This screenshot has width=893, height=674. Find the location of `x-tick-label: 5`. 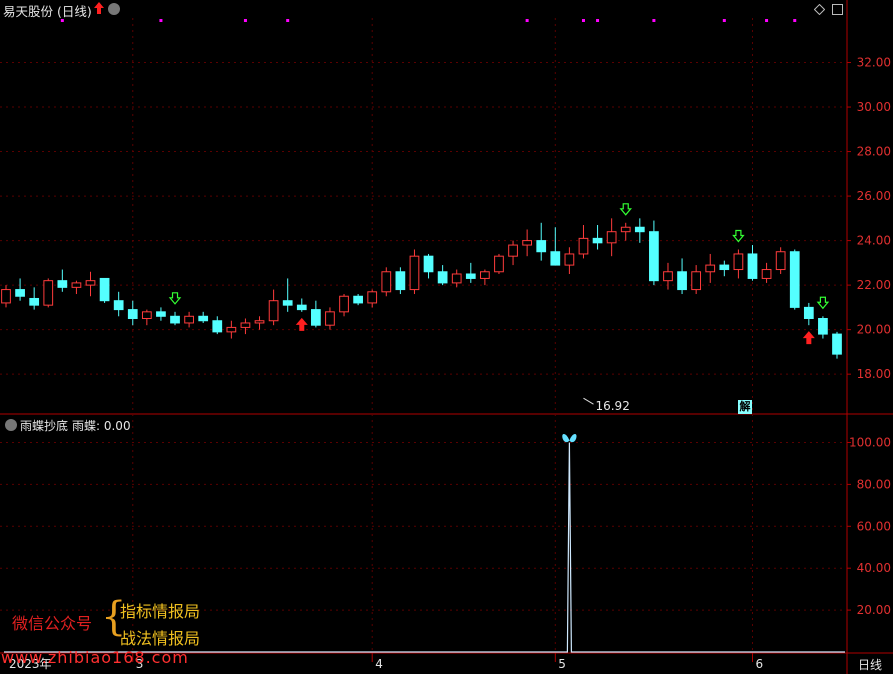

x-tick-label: 5 is located at coordinates (562, 664).